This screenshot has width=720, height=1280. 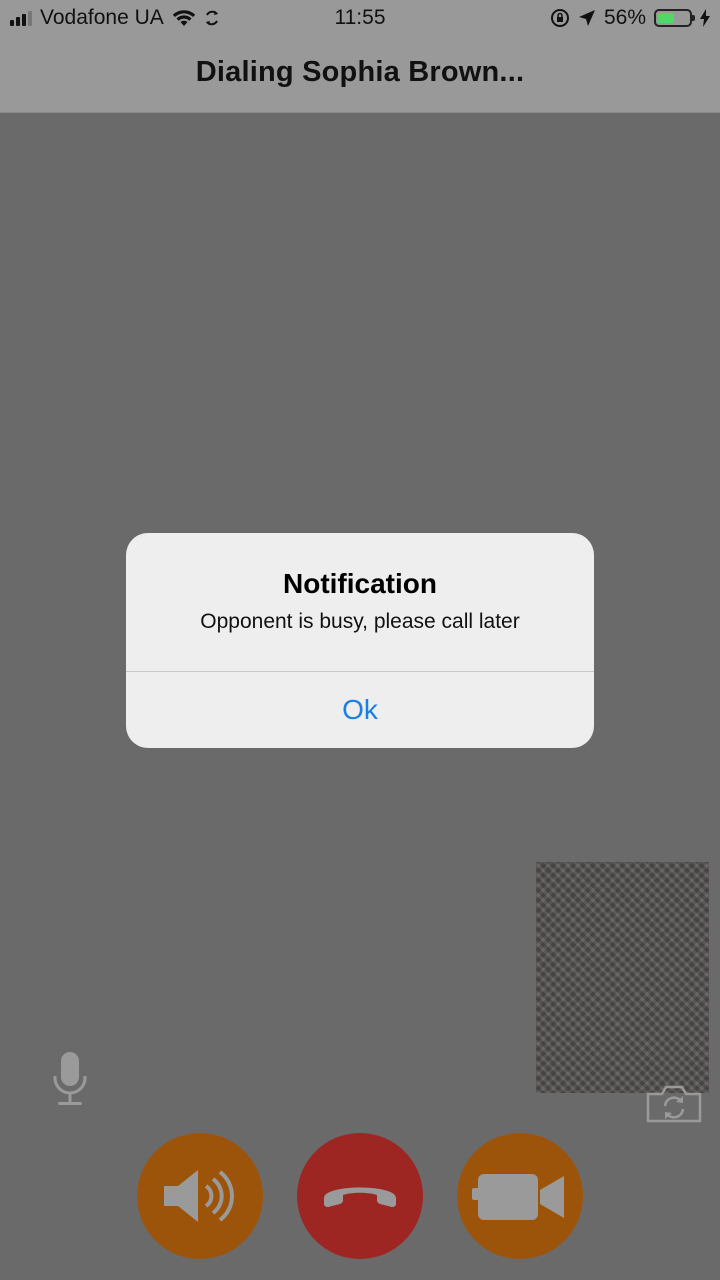 I want to click on video-camera-icon, so click(x=518, y=1197).